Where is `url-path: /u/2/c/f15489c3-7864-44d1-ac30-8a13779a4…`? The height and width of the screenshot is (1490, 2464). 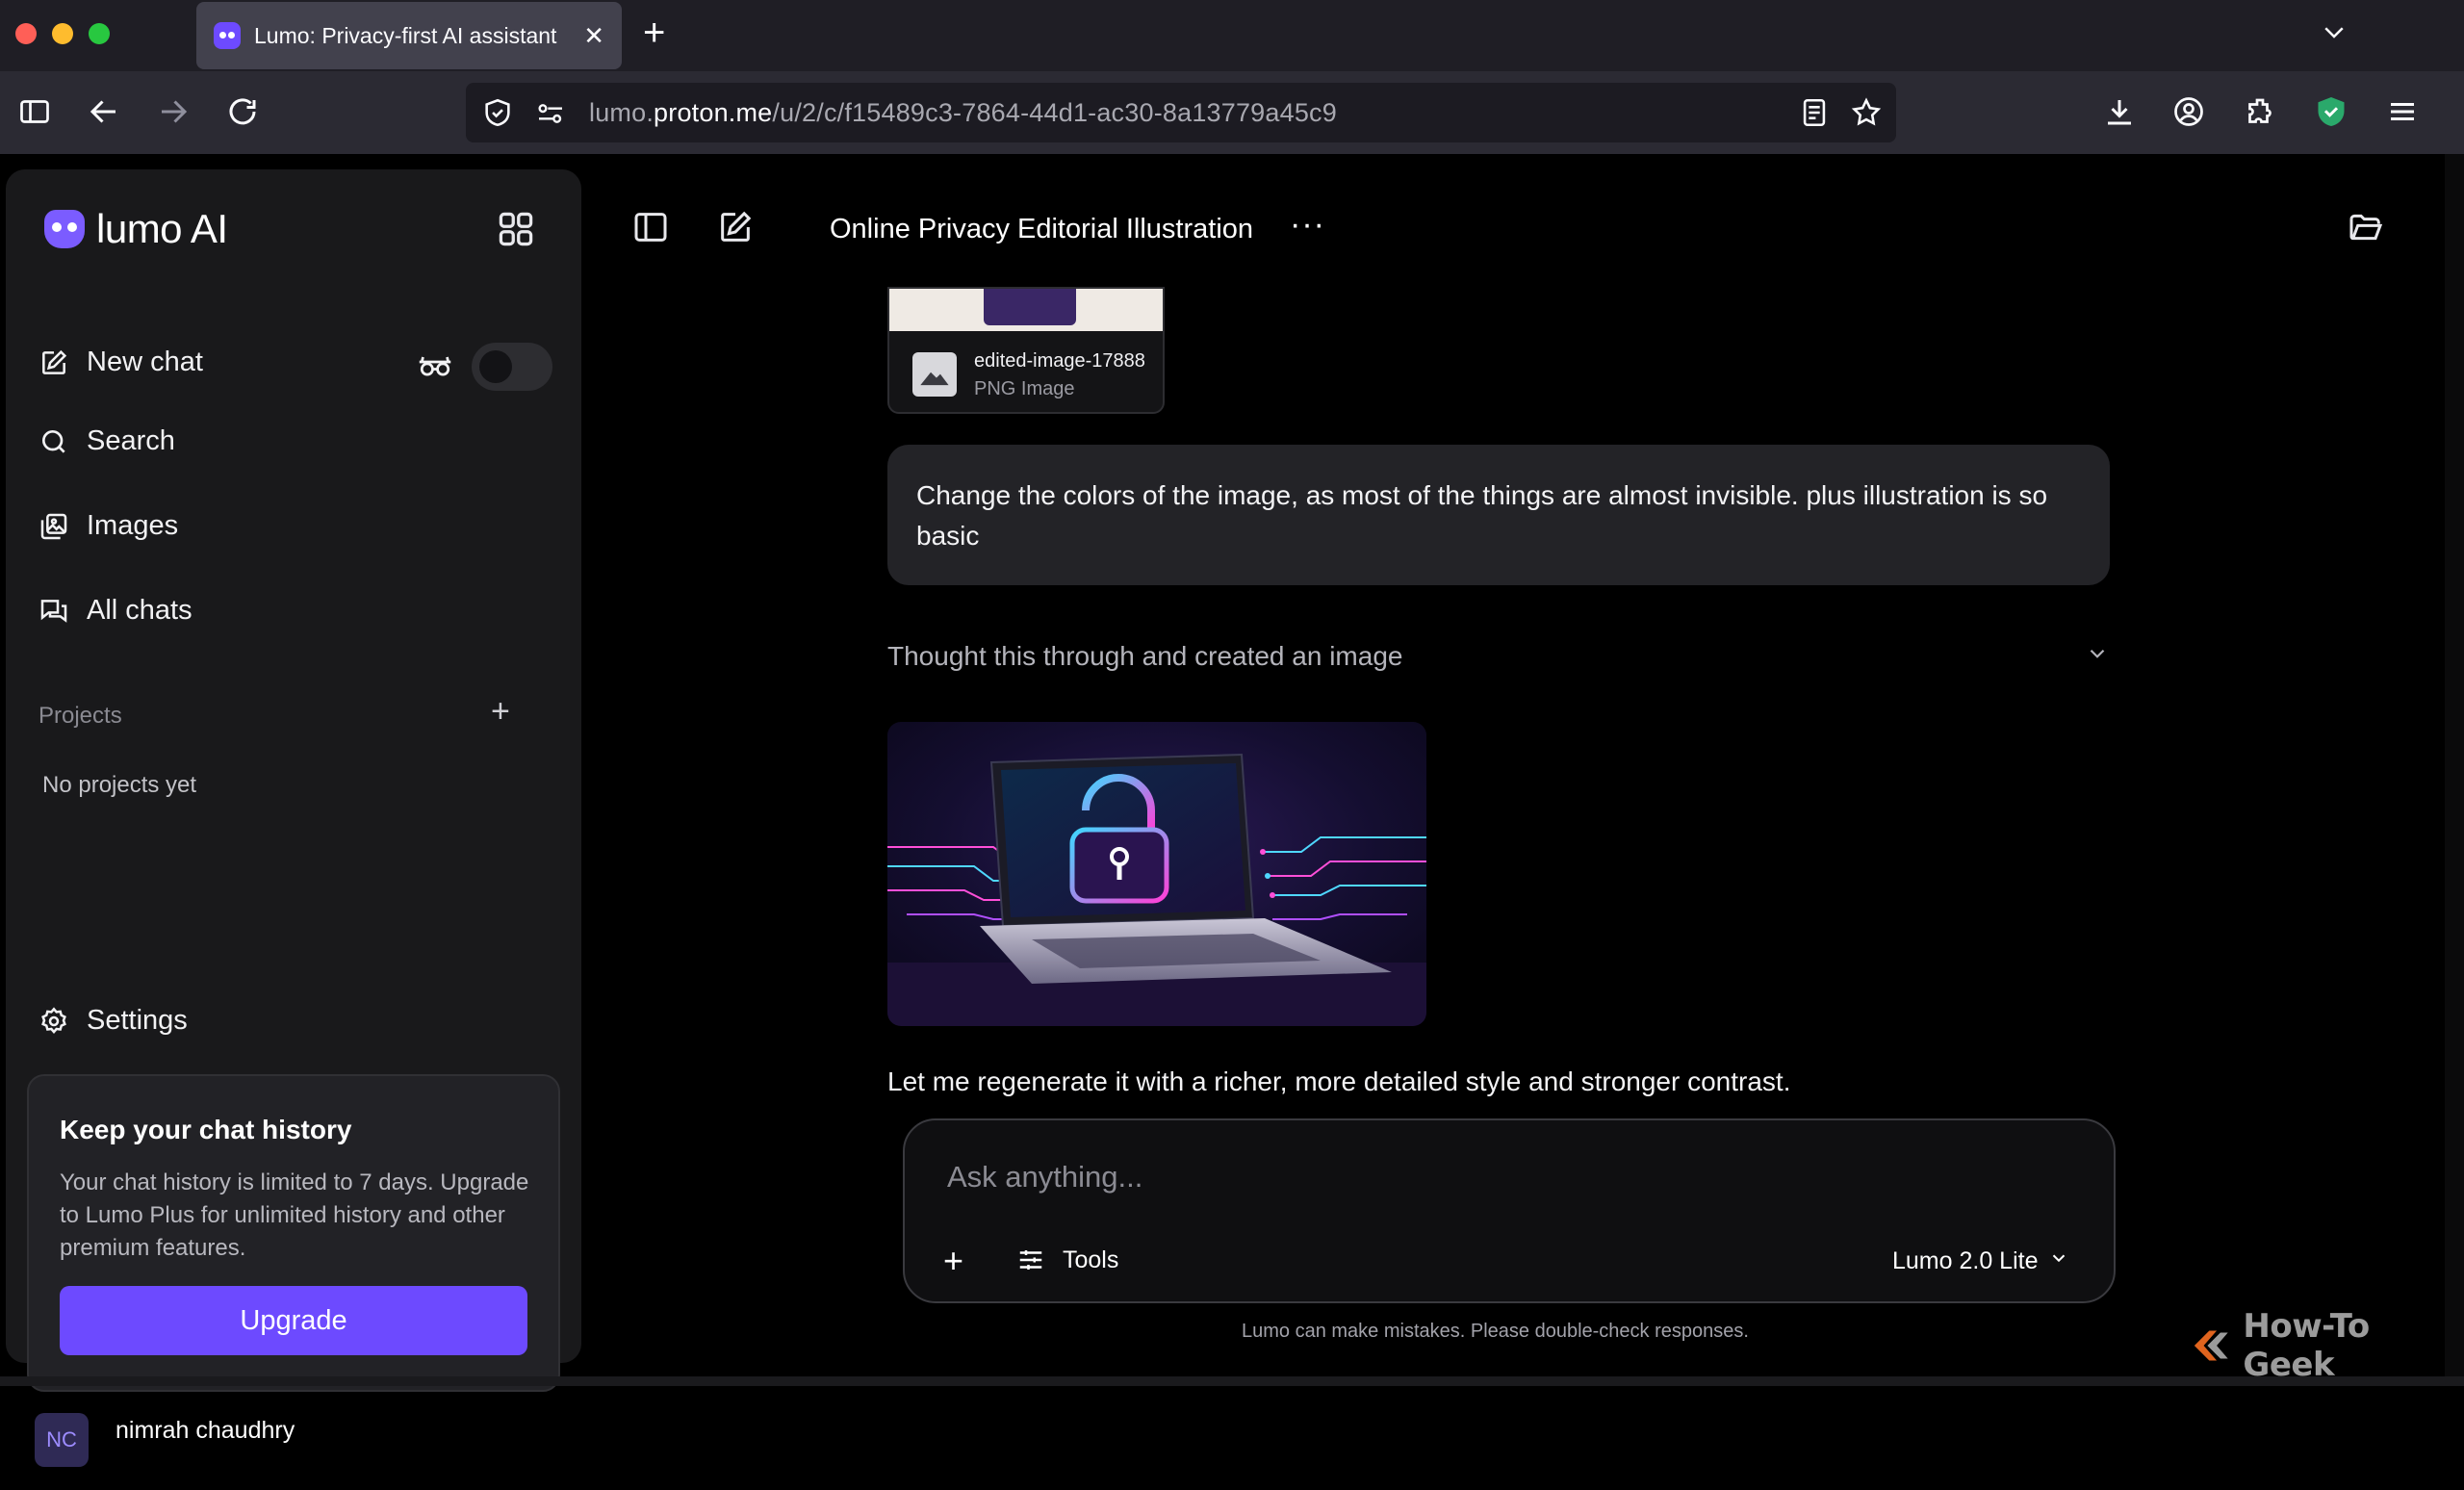 url-path: /u/2/c/f15489c3-7864-44d1-ac30-8a13779a4… is located at coordinates (1054, 112).